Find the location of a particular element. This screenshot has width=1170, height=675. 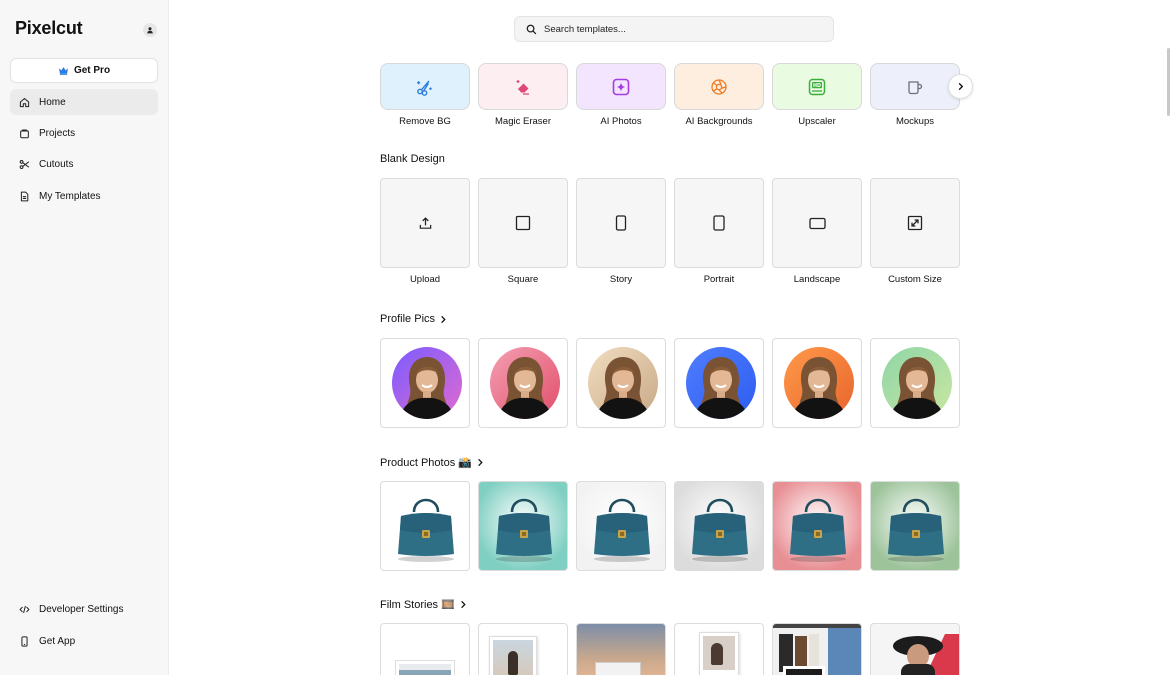

clothing-item is located at coordinates (801, 653).